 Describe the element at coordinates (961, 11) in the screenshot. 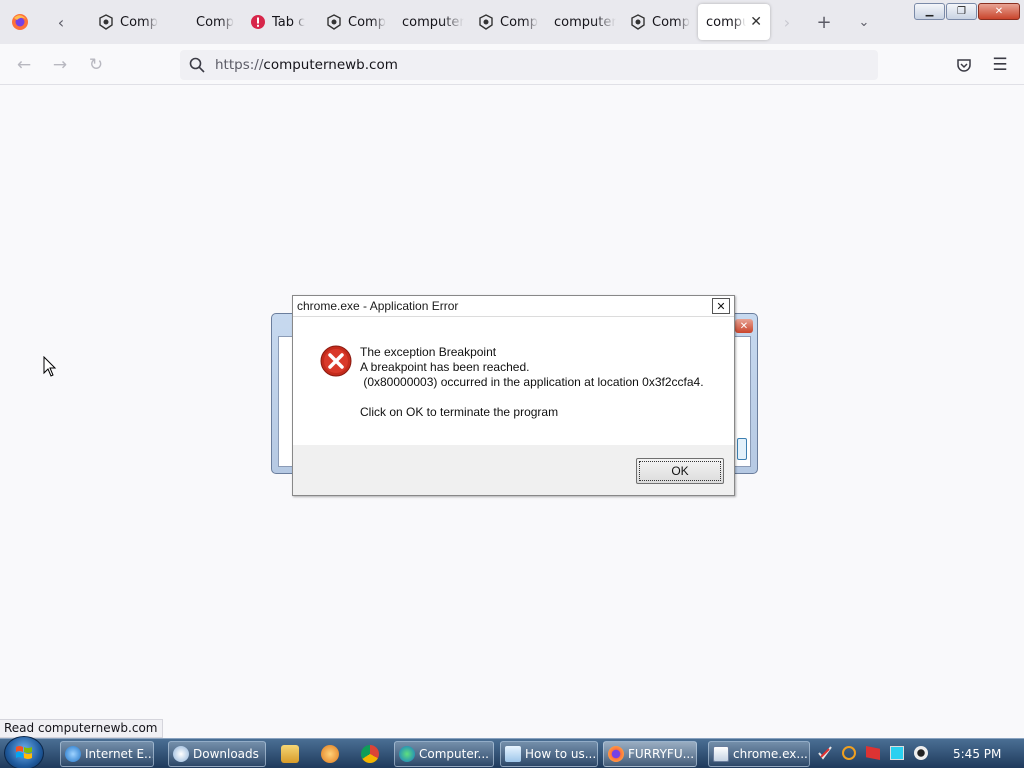

I see `restore-icon: ❐` at that location.